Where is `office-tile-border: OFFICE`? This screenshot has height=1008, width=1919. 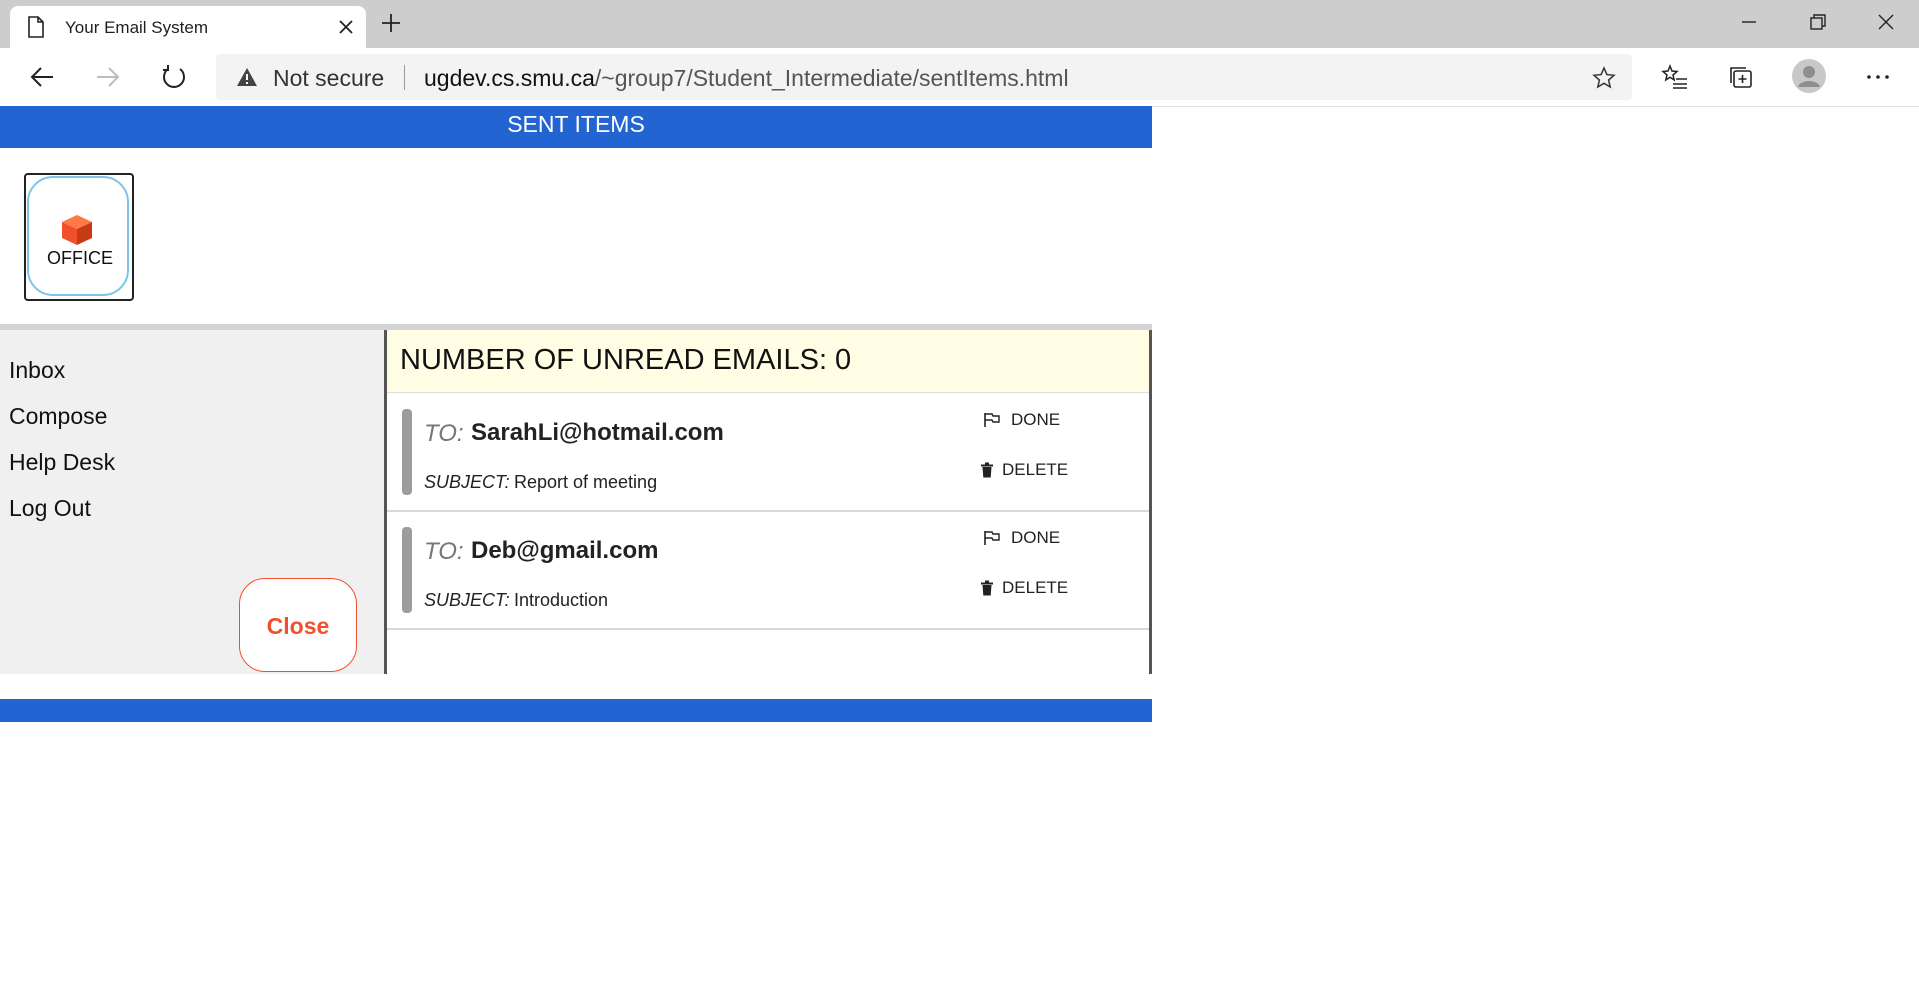
office-tile-border: OFFICE is located at coordinates (78, 236).